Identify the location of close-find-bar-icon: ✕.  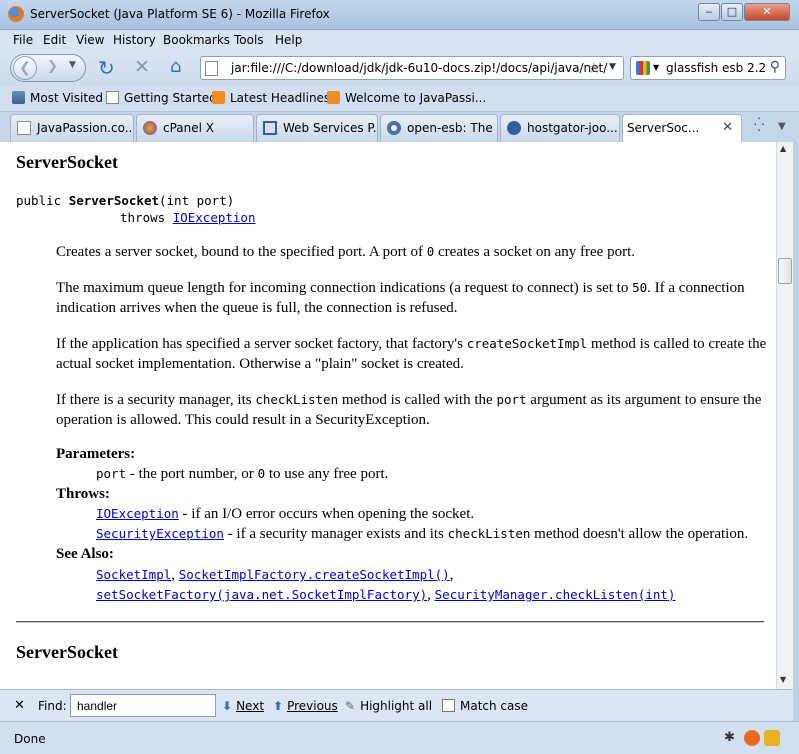
(19, 705).